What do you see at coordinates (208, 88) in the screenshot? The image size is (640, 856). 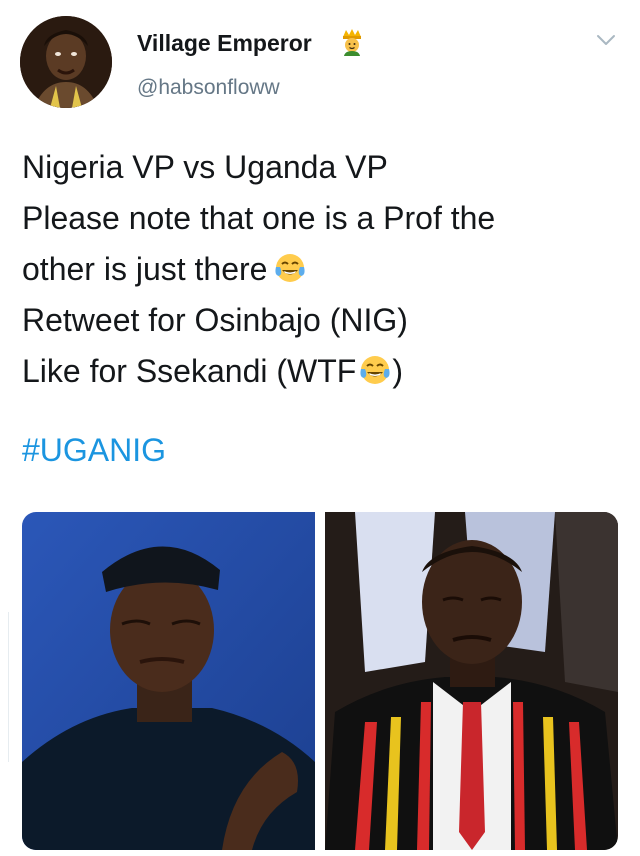 I see `author-handle: @habsonfloww` at bounding box center [208, 88].